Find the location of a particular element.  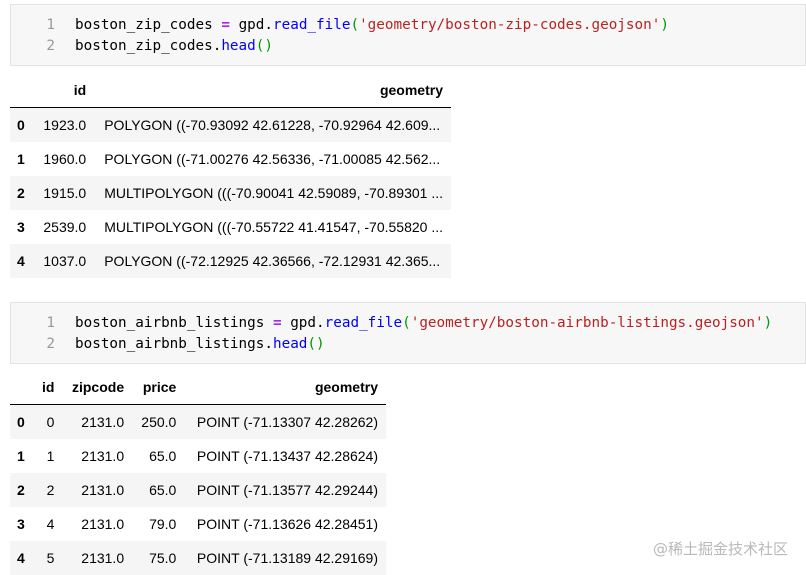

cell-id: 0 is located at coordinates (50, 422).